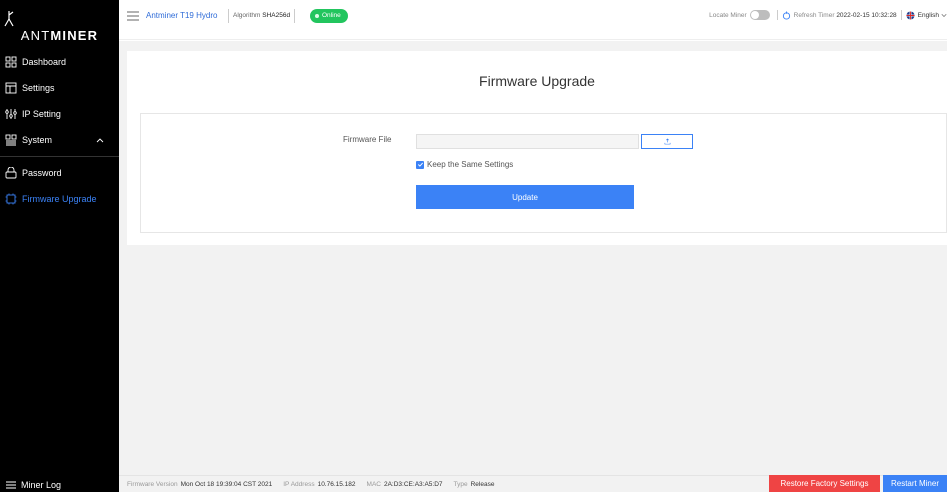  What do you see at coordinates (329, 16) in the screenshot?
I see `status-badge: Online` at bounding box center [329, 16].